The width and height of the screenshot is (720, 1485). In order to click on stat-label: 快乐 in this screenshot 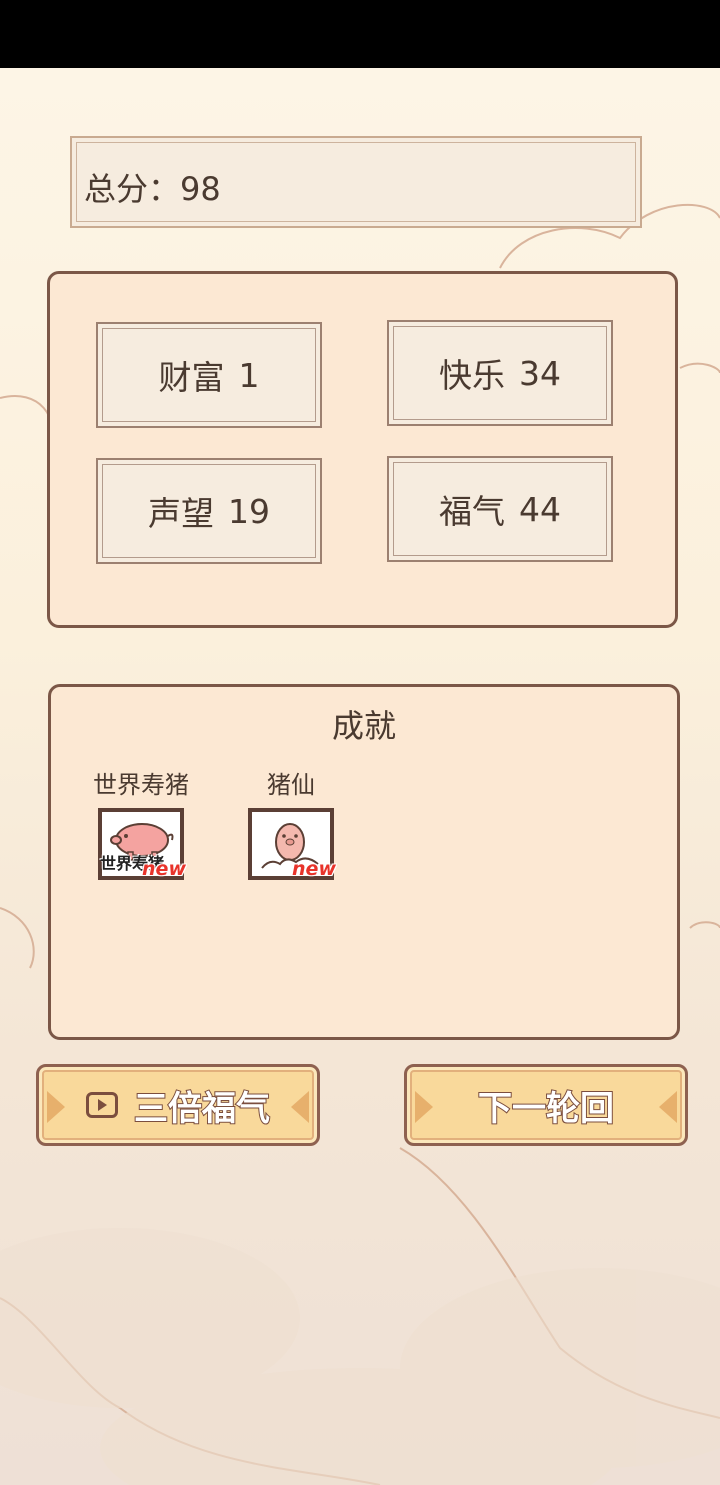, I will do `click(472, 375)`.